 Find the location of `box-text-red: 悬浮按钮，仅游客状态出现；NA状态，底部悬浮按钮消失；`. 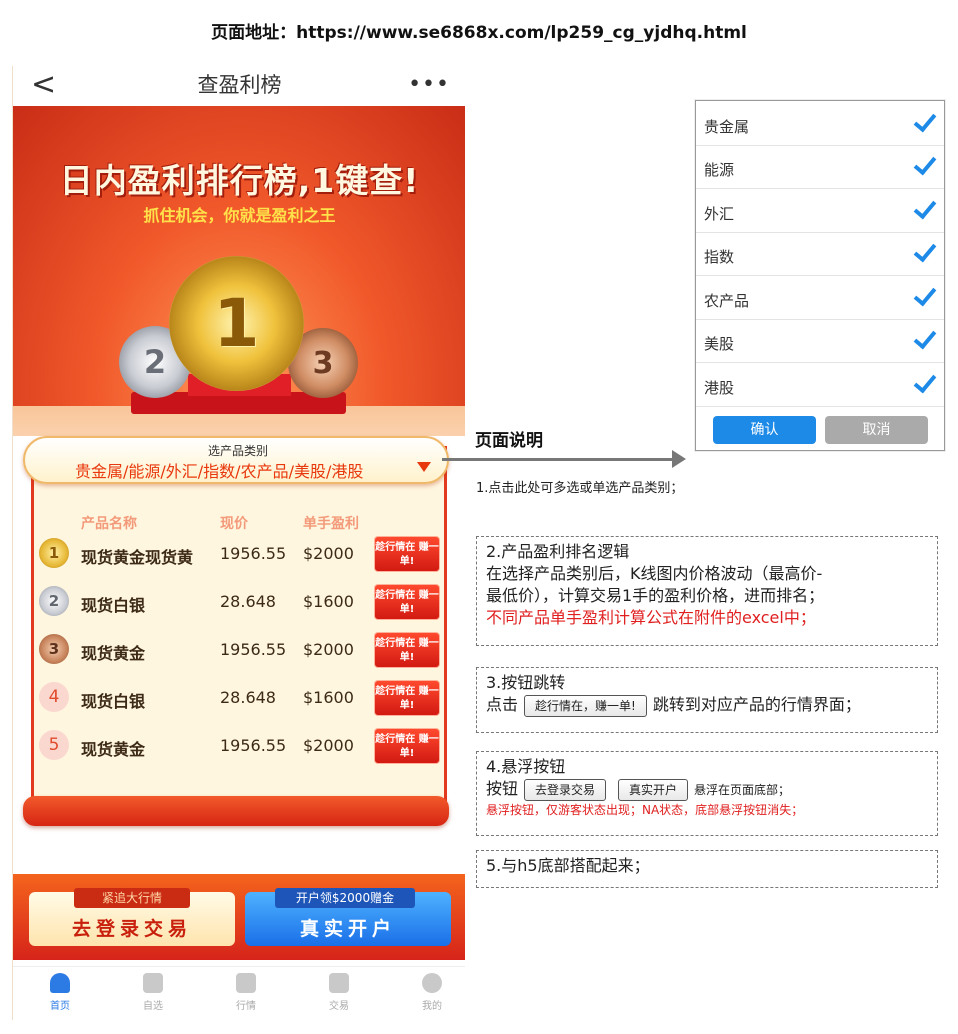

box-text-red: 悬浮按钮，仅游客状态出现；NA状态，底部悬浮按钮消失； is located at coordinates (645, 810).